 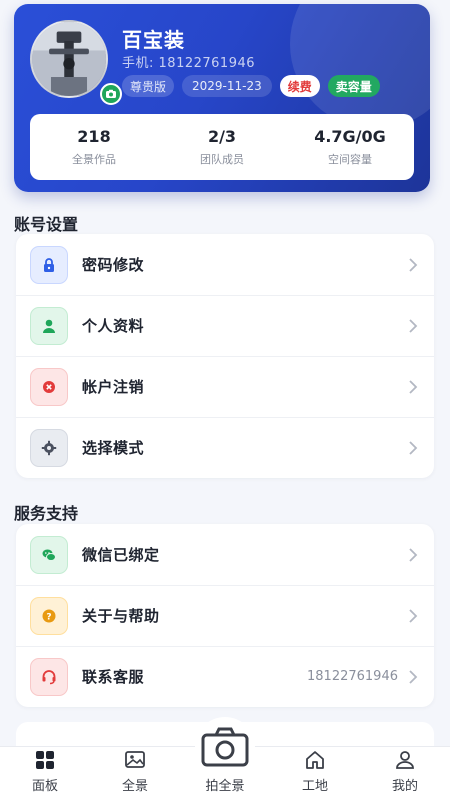 I want to click on tab-site: 工地, so click(x=315, y=773).